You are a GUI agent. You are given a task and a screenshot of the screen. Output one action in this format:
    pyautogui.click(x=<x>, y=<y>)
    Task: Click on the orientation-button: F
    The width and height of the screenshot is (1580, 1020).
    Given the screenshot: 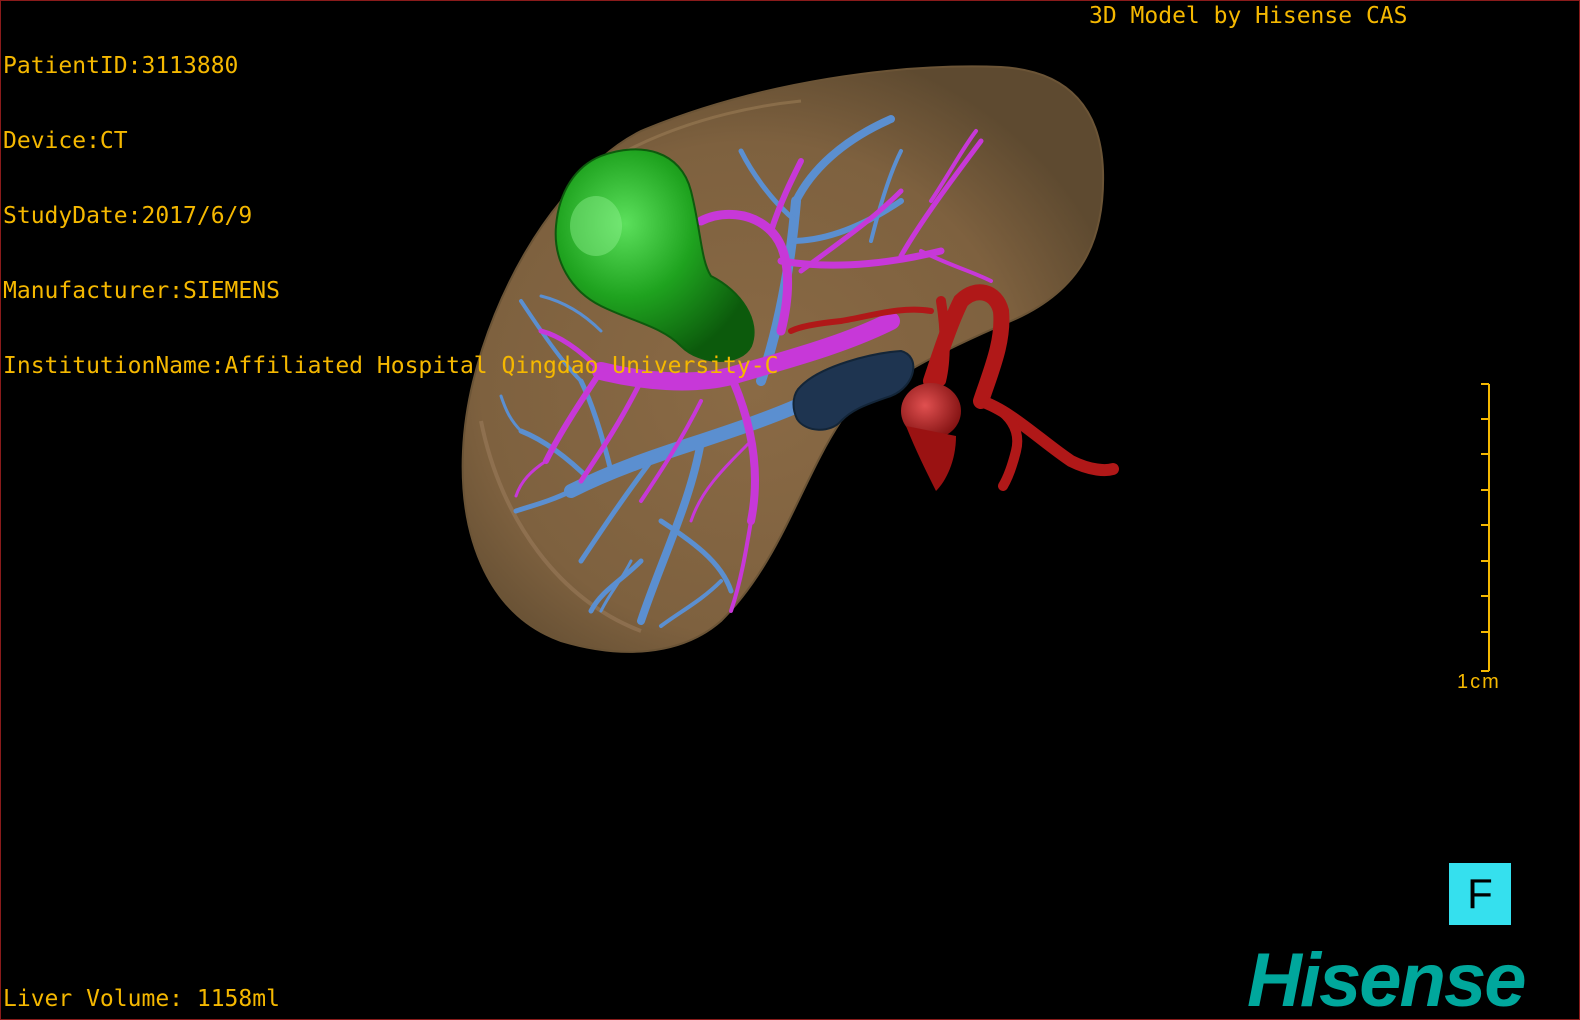 What is the action you would take?
    pyautogui.click(x=1480, y=894)
    